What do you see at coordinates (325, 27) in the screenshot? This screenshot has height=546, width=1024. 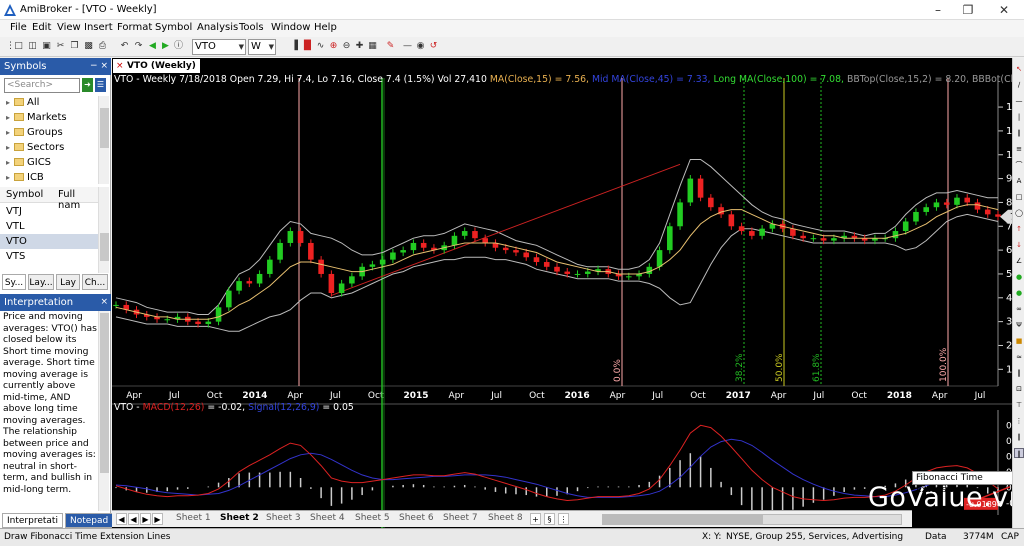 I see `menu-help: Help` at bounding box center [325, 27].